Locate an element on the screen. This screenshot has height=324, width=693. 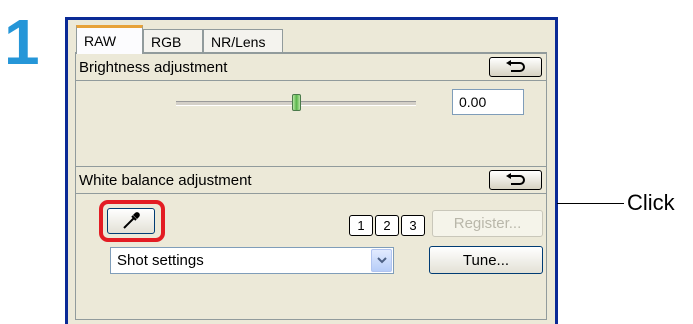
tab-rgb: RGB is located at coordinates (173, 41).